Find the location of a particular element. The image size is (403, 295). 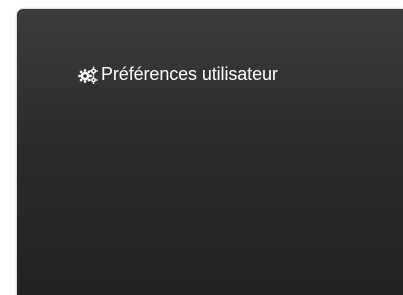

cogs-icon is located at coordinates (88, 75).